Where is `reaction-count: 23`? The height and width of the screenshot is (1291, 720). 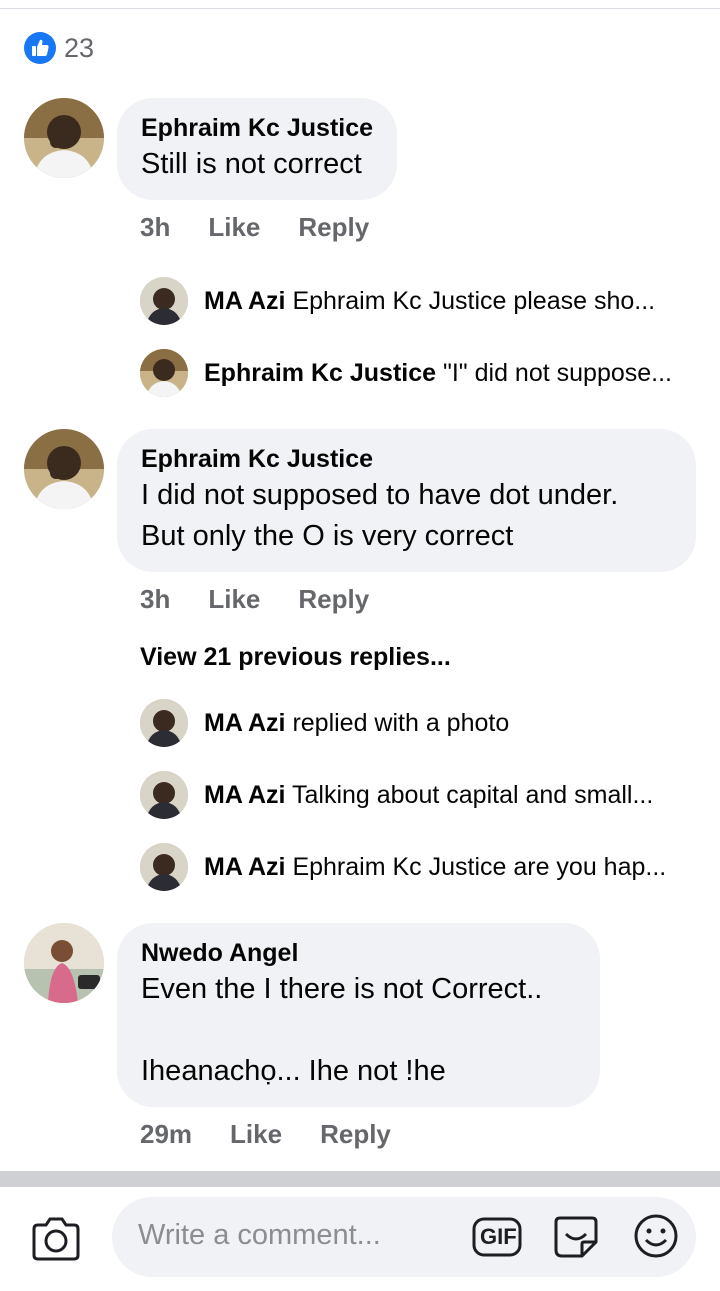 reaction-count: 23 is located at coordinates (79, 47).